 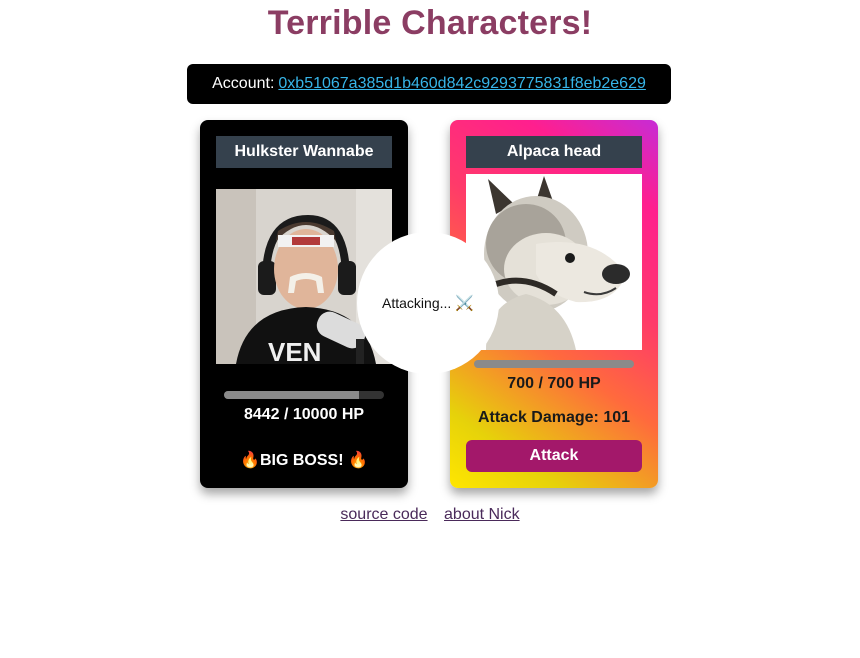 What do you see at coordinates (464, 303) in the screenshot?
I see `crossed-swords-icon: ⚔️` at bounding box center [464, 303].